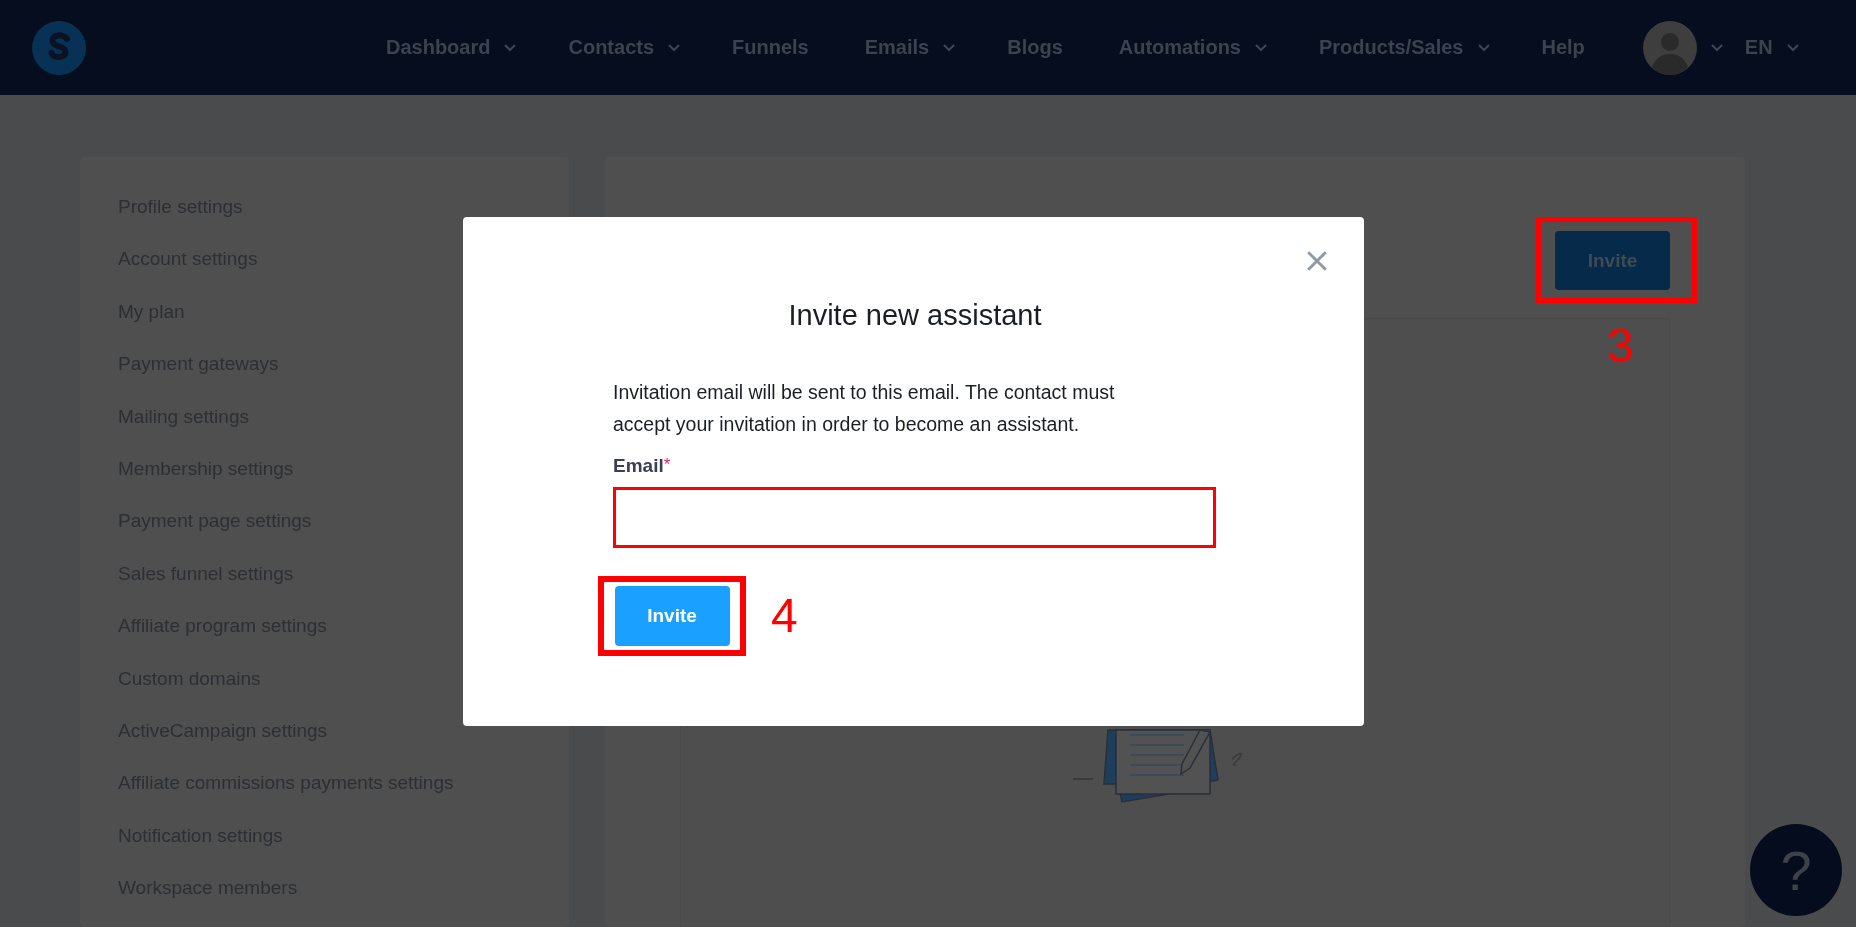 The height and width of the screenshot is (927, 1856). I want to click on help-button: ?, so click(1796, 870).